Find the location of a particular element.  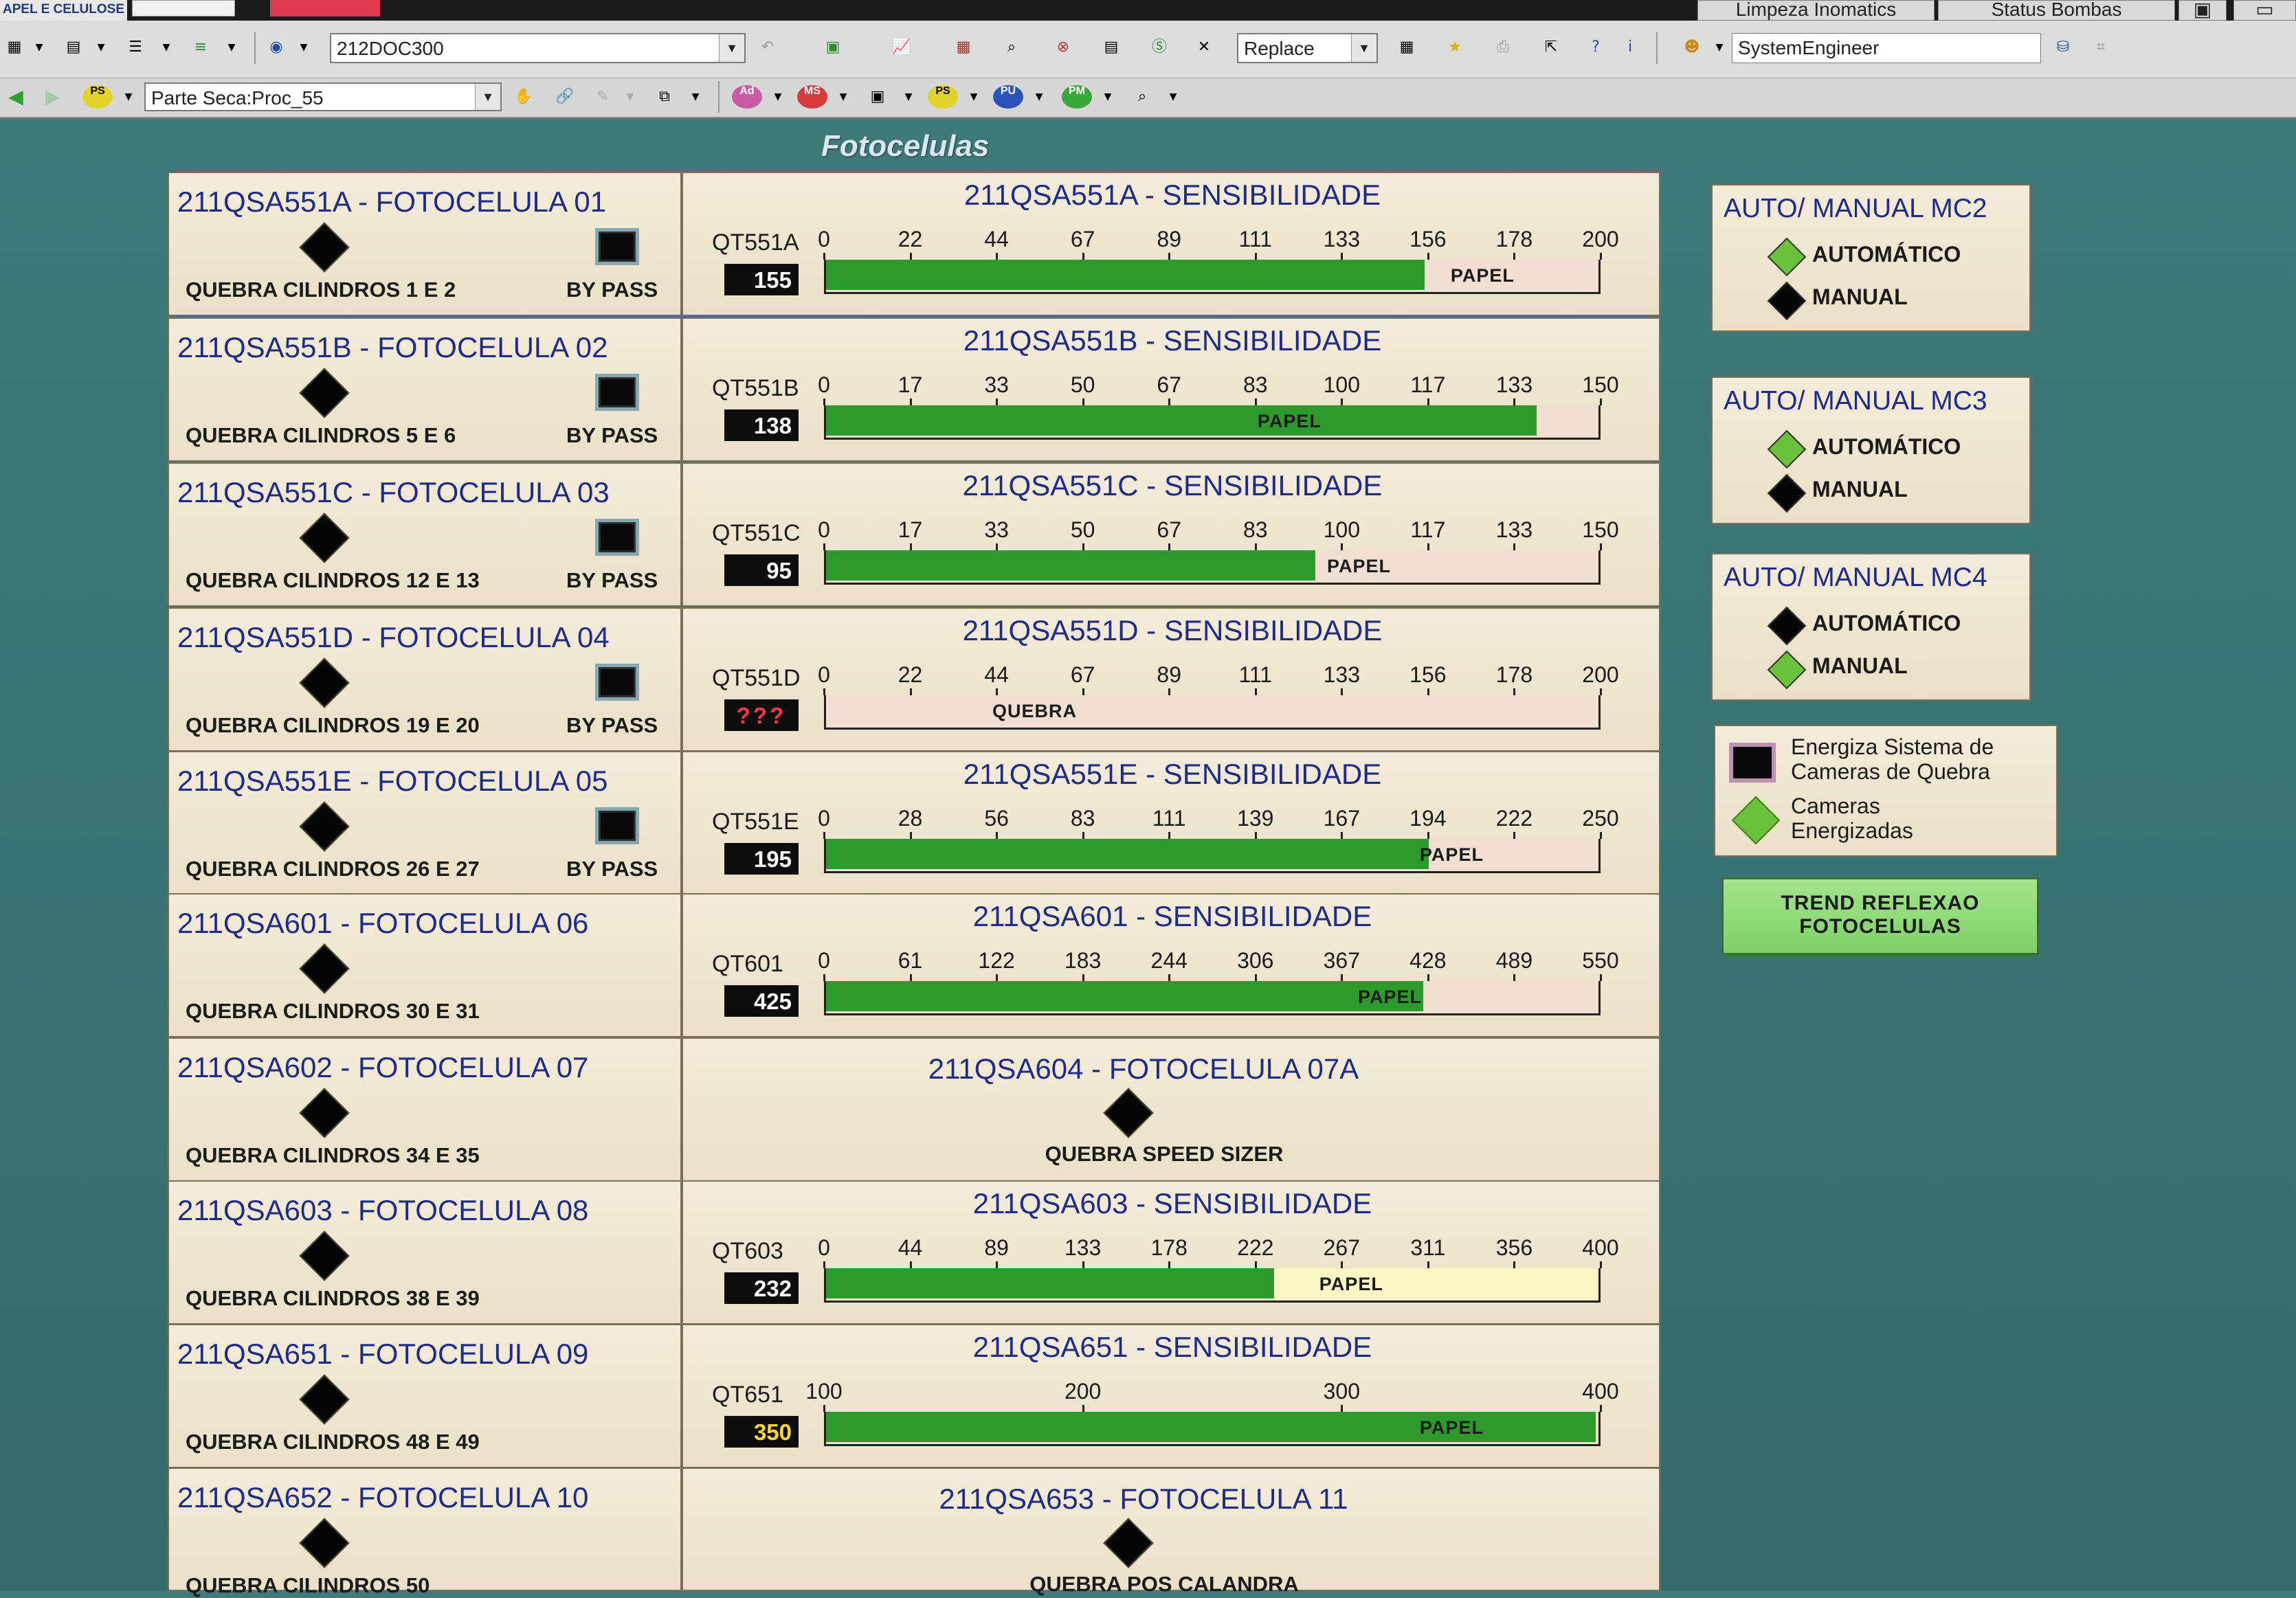

export-icon: ⇱ is located at coordinates (1551, 47).